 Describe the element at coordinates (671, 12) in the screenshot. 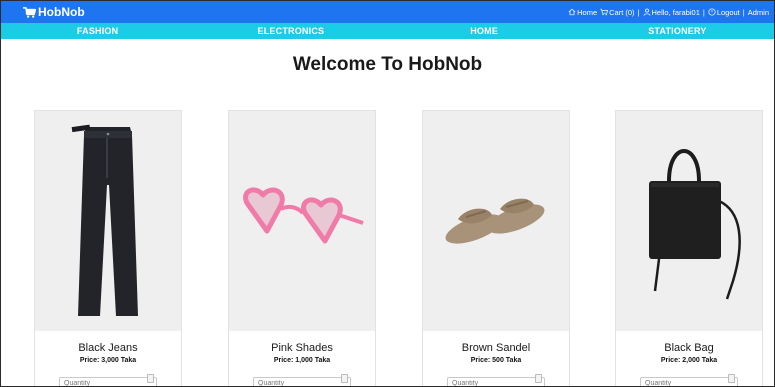

I see `nav-user-greeting: Hello, farabi01` at that location.